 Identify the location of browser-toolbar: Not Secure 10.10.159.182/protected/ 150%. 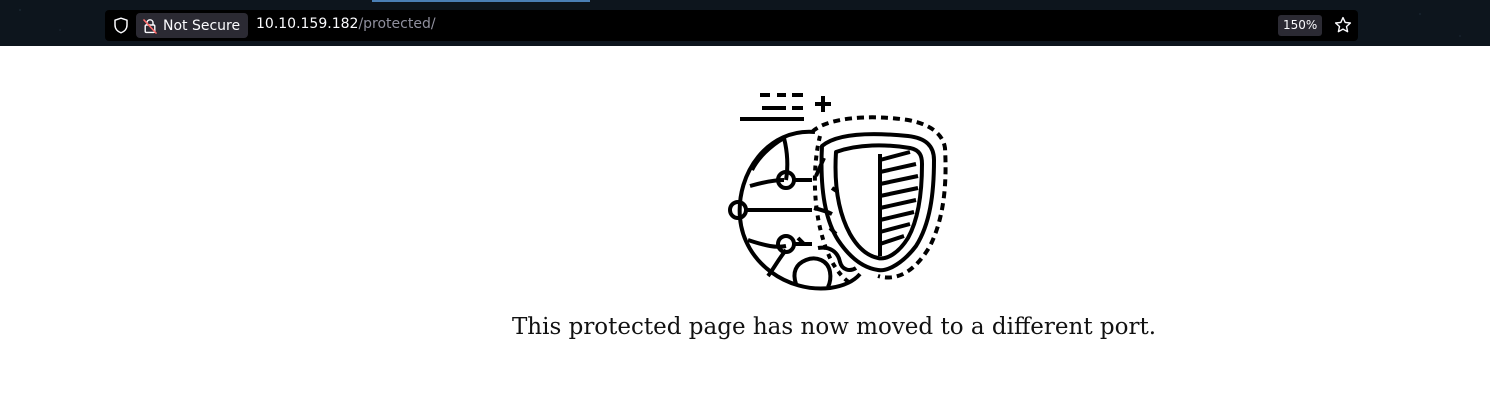
(745, 23).